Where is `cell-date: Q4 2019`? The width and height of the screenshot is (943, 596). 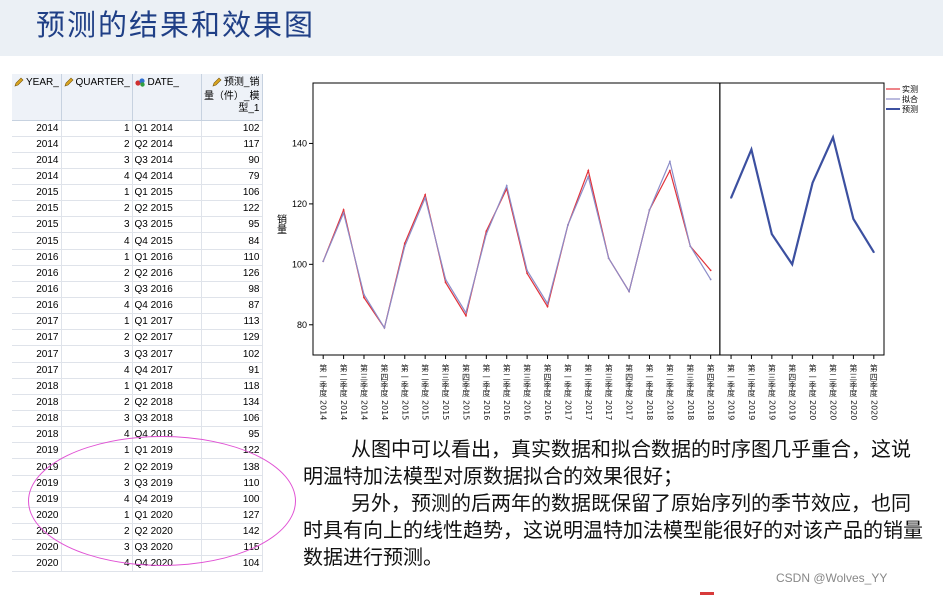
cell-date: Q4 2019 is located at coordinates (167, 499).